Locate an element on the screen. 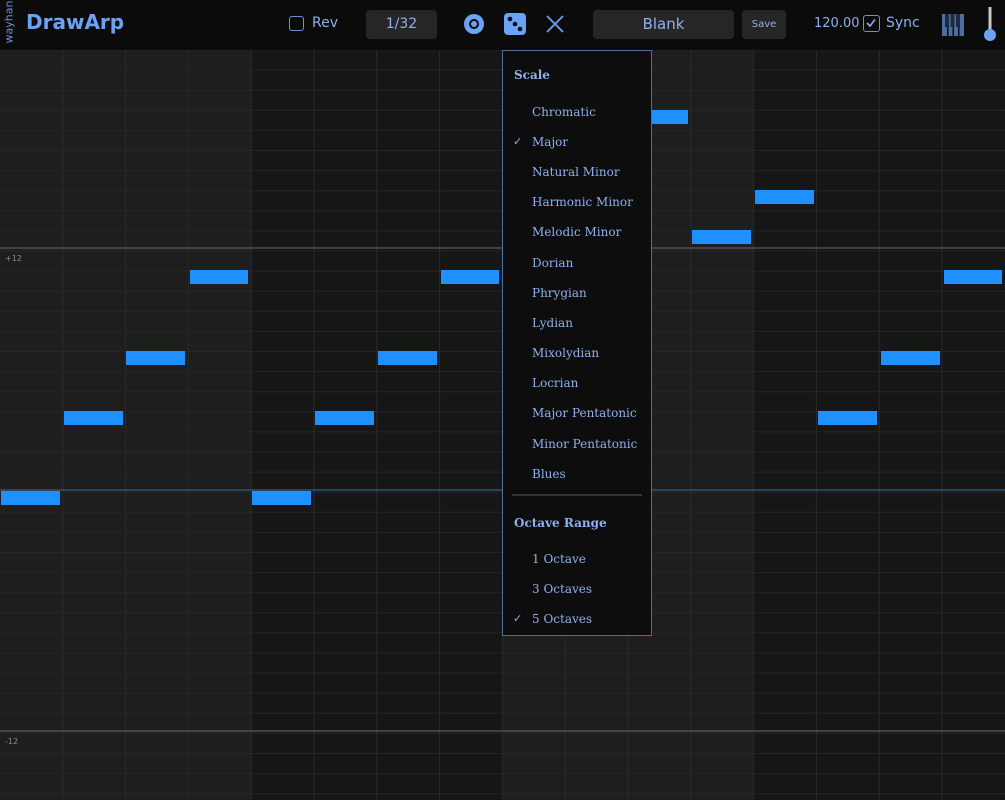 The height and width of the screenshot is (800, 1005). app-title: DrawArp is located at coordinates (75, 22).